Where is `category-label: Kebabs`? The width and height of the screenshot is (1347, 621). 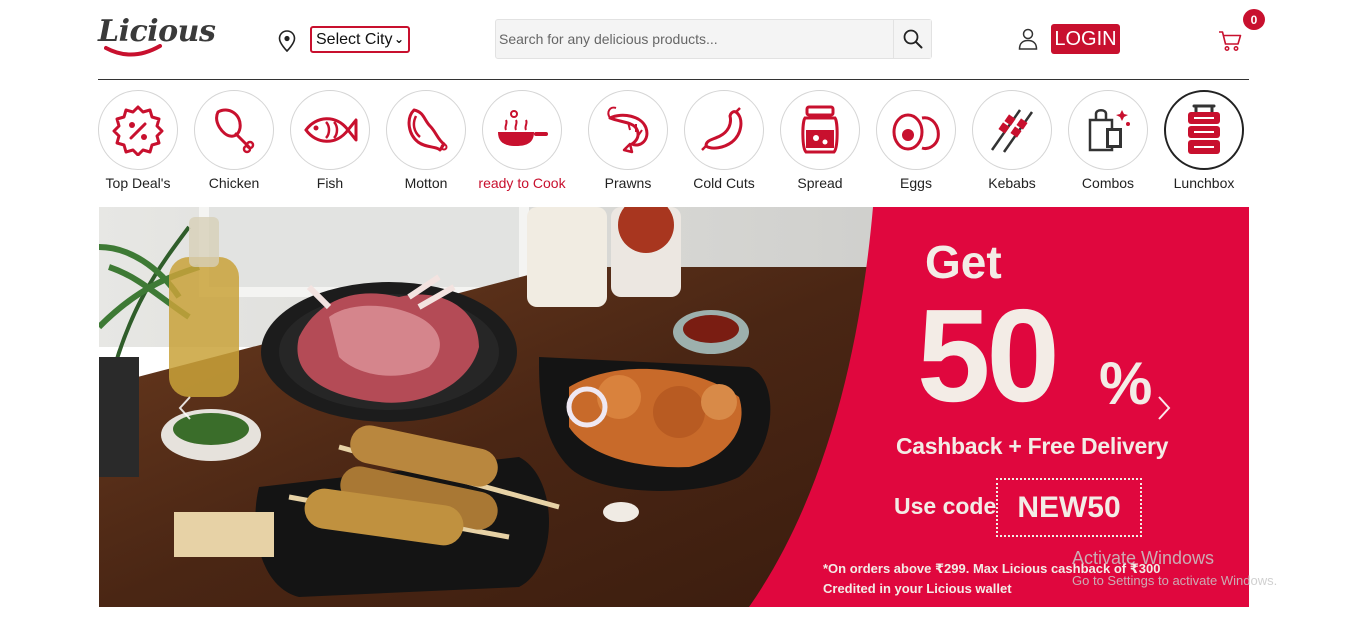
category-label: Kebabs is located at coordinates (1012, 183).